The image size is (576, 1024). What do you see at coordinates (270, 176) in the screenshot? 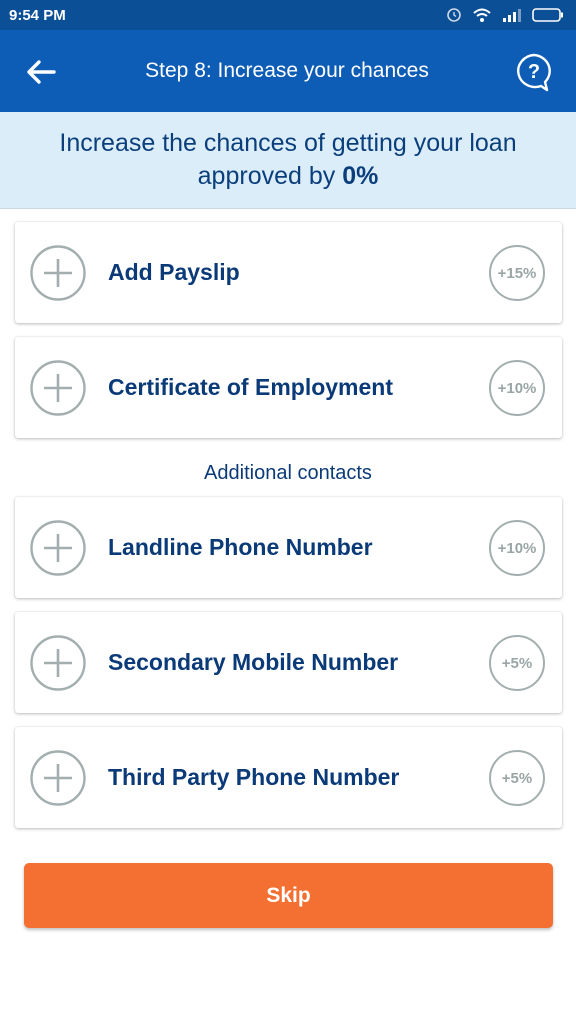
I see `banner-prefix: approved by` at bounding box center [270, 176].